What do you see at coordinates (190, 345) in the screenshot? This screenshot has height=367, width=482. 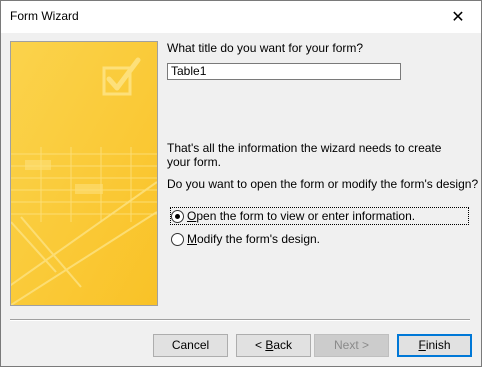 I see `cancel-button: Cancel` at bounding box center [190, 345].